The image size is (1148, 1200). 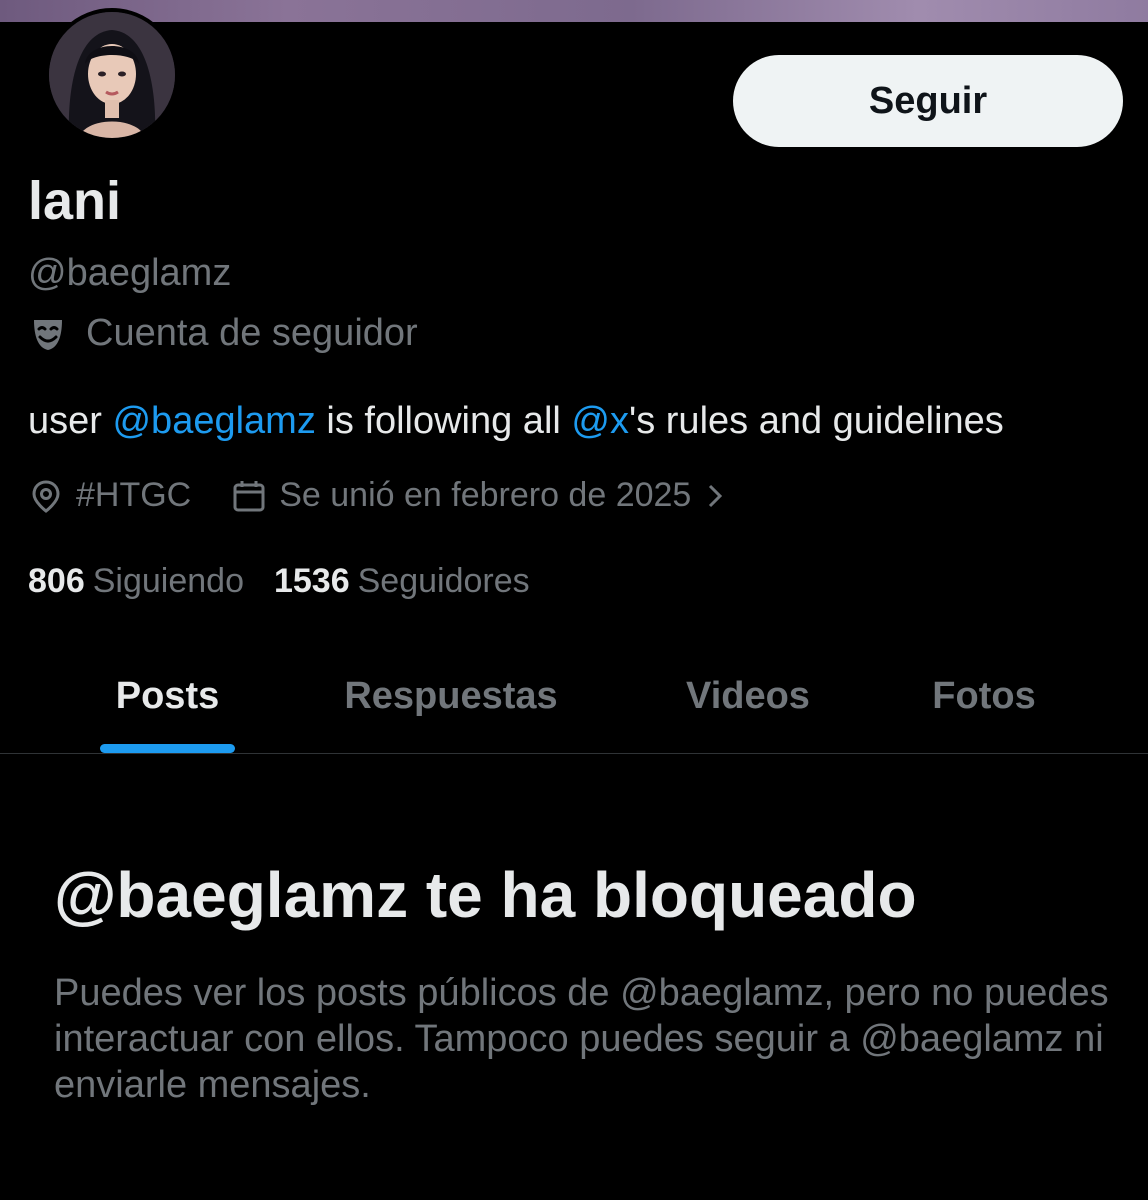 What do you see at coordinates (75, 201) in the screenshot?
I see `display-name: lani` at bounding box center [75, 201].